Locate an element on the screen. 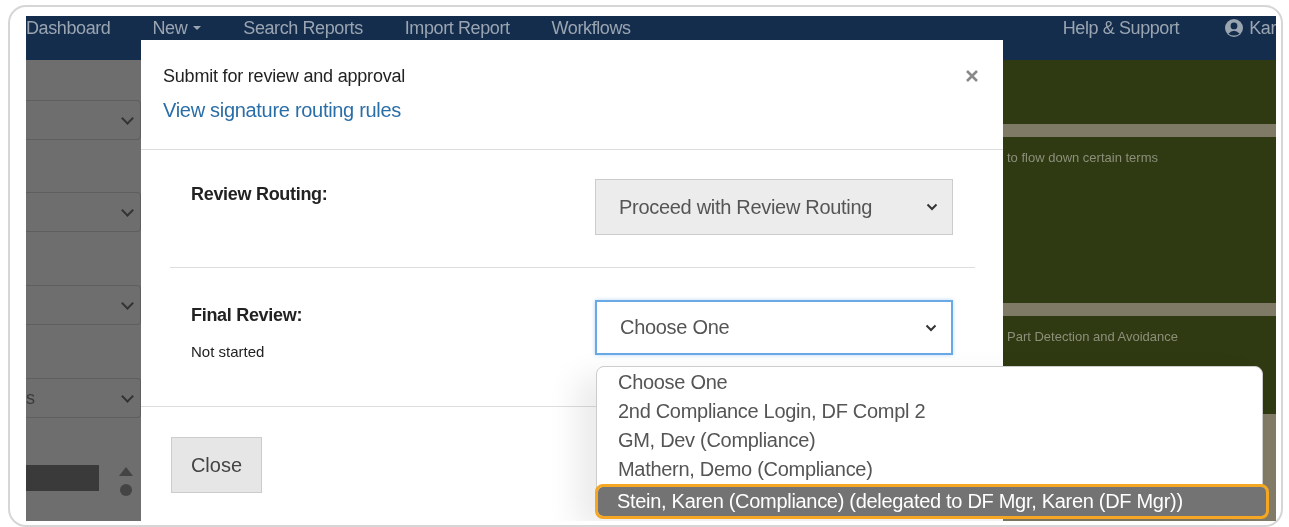 This screenshot has height=527, width=1289. dimmed-text: Part Detection and Avoidance is located at coordinates (1093, 336).